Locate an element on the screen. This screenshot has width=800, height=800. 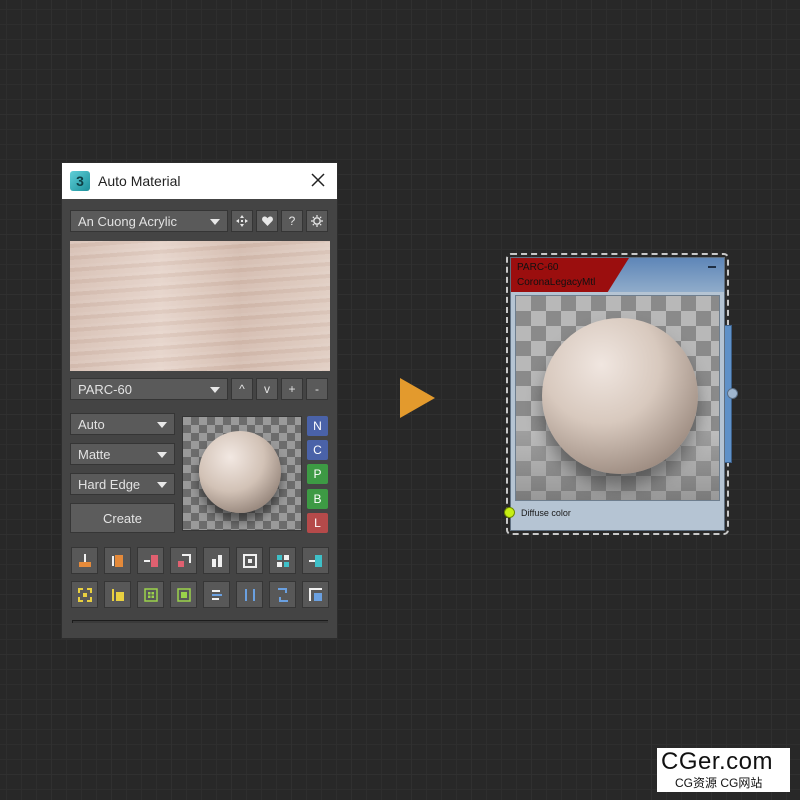
title-bar: 3 Auto Material is located at coordinates (199, 181).